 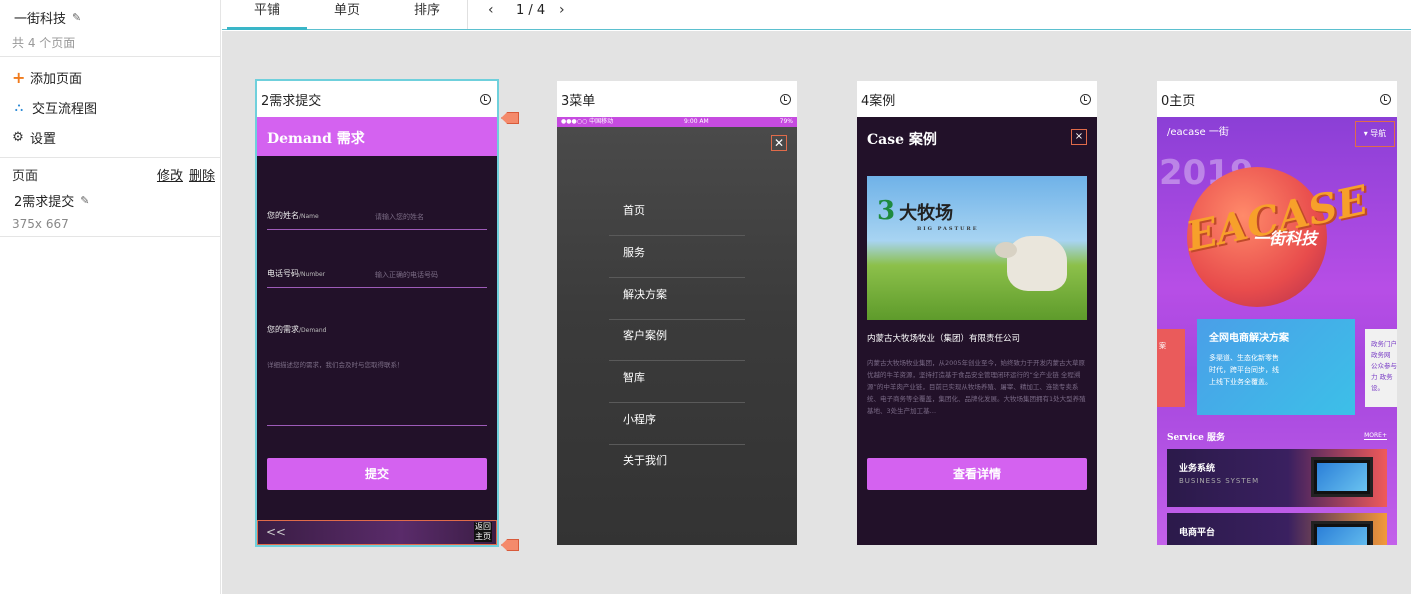 I want to click on case-header: Case 案例, so click(x=902, y=140).